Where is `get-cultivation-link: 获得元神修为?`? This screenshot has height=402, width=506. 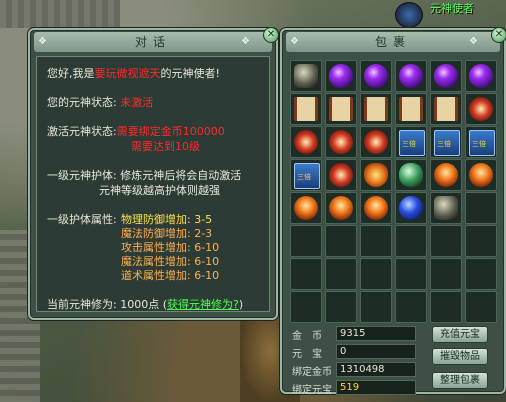
get-cultivation-link: 获得元神修为? is located at coordinates (203, 304).